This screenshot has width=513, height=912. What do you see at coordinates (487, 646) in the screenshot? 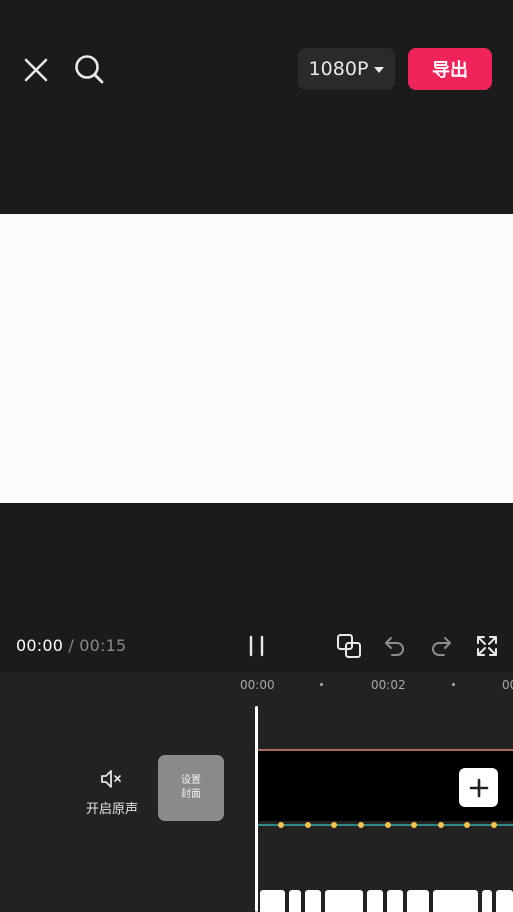
I see `fullscreen-icon` at bounding box center [487, 646].